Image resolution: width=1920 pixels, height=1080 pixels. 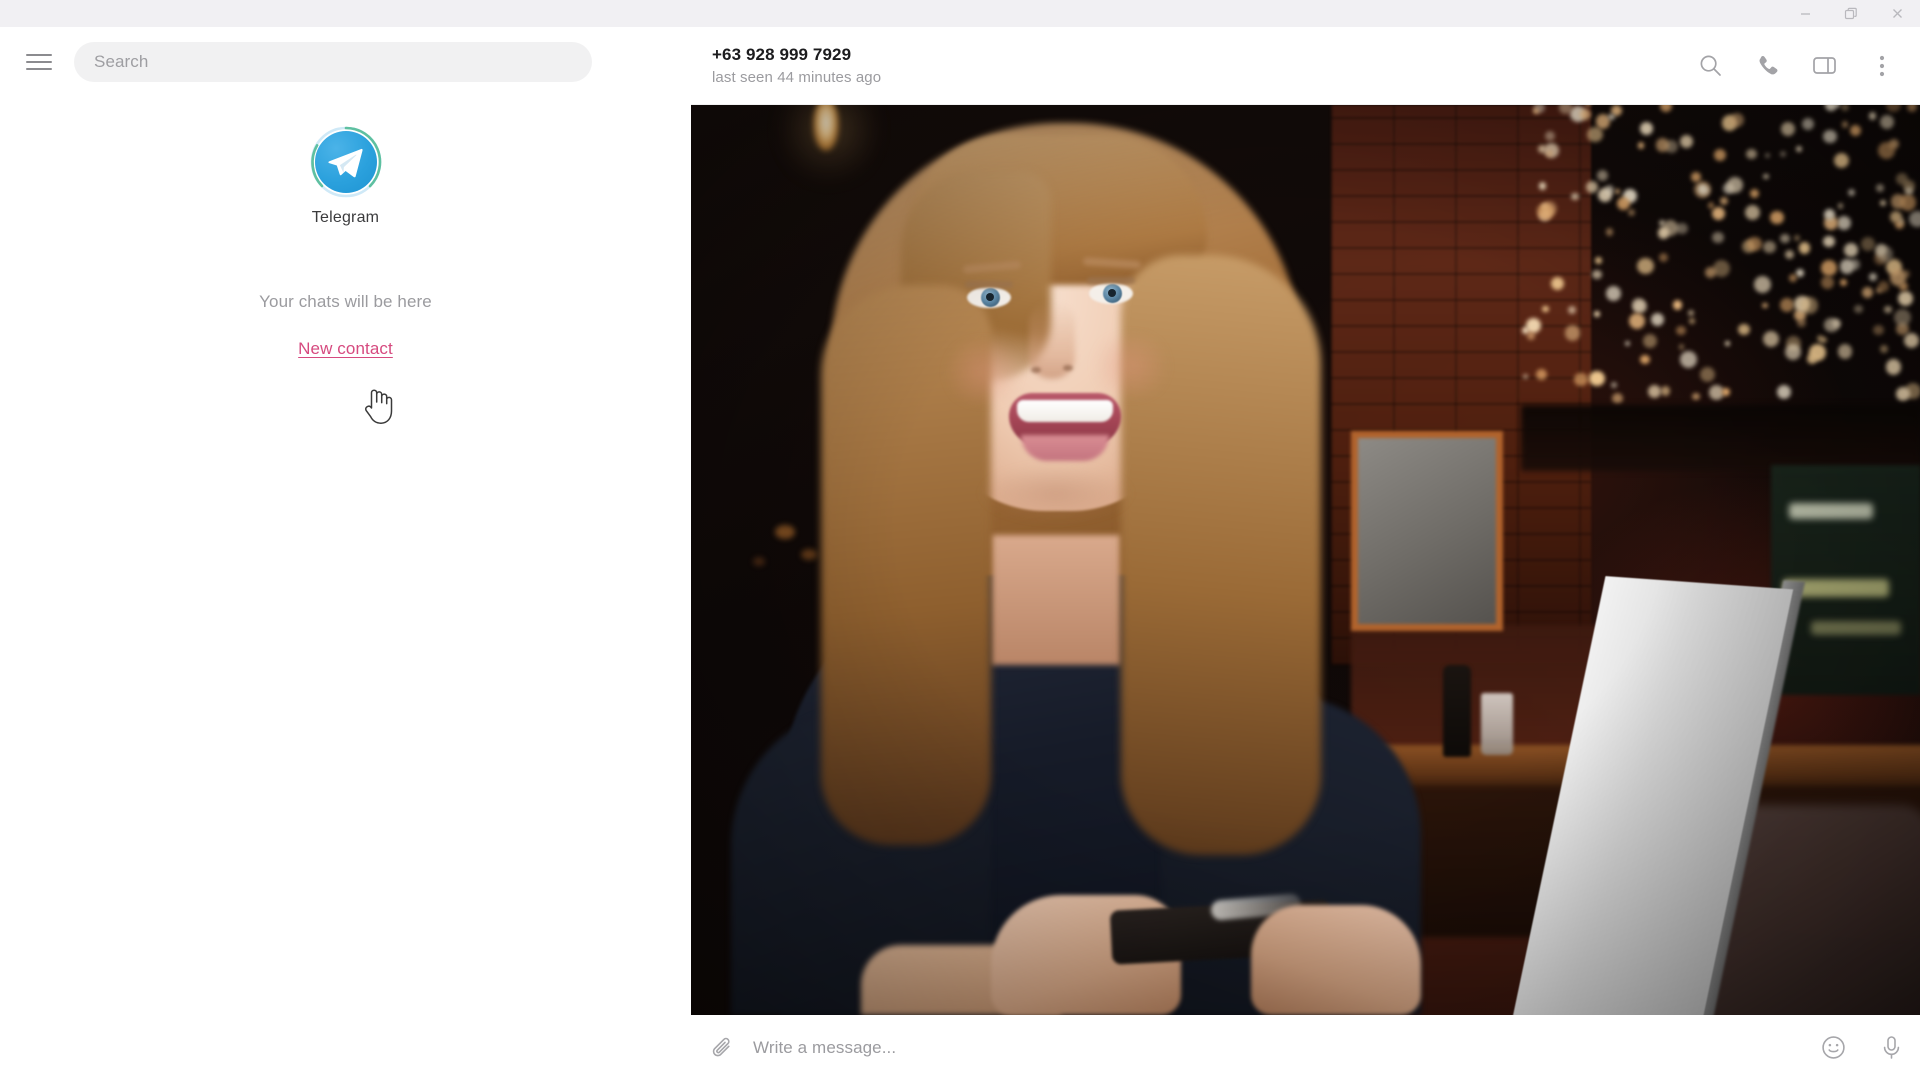 What do you see at coordinates (1111, 280) in the screenshot?
I see `eyelid-right` at bounding box center [1111, 280].